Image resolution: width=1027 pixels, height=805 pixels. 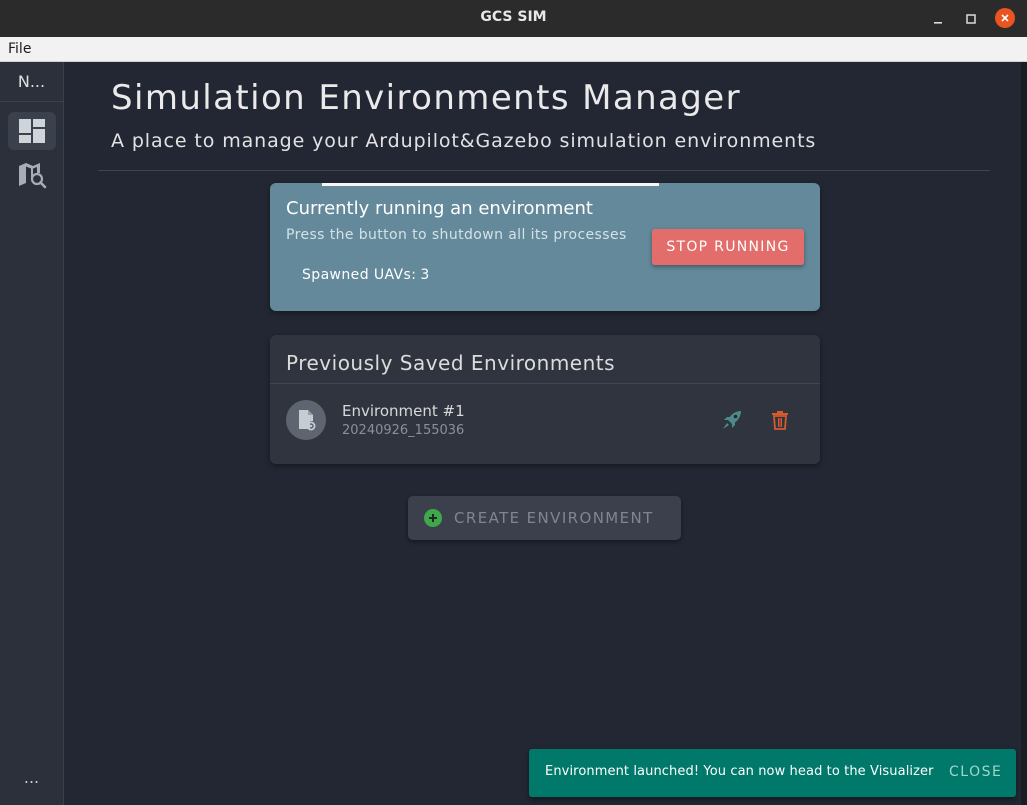 I want to click on maximize-icon, so click(x=971, y=19).